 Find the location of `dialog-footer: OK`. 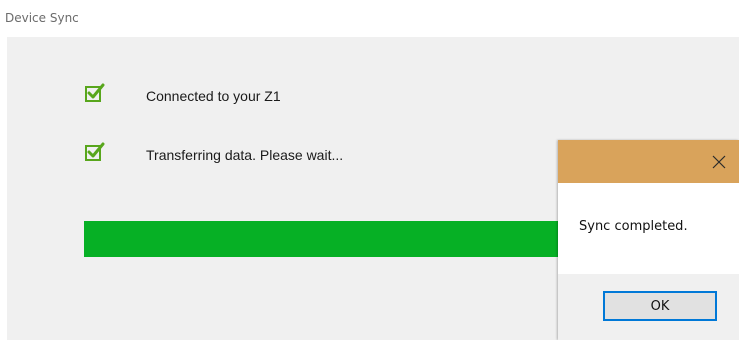

dialog-footer: OK is located at coordinates (648, 307).